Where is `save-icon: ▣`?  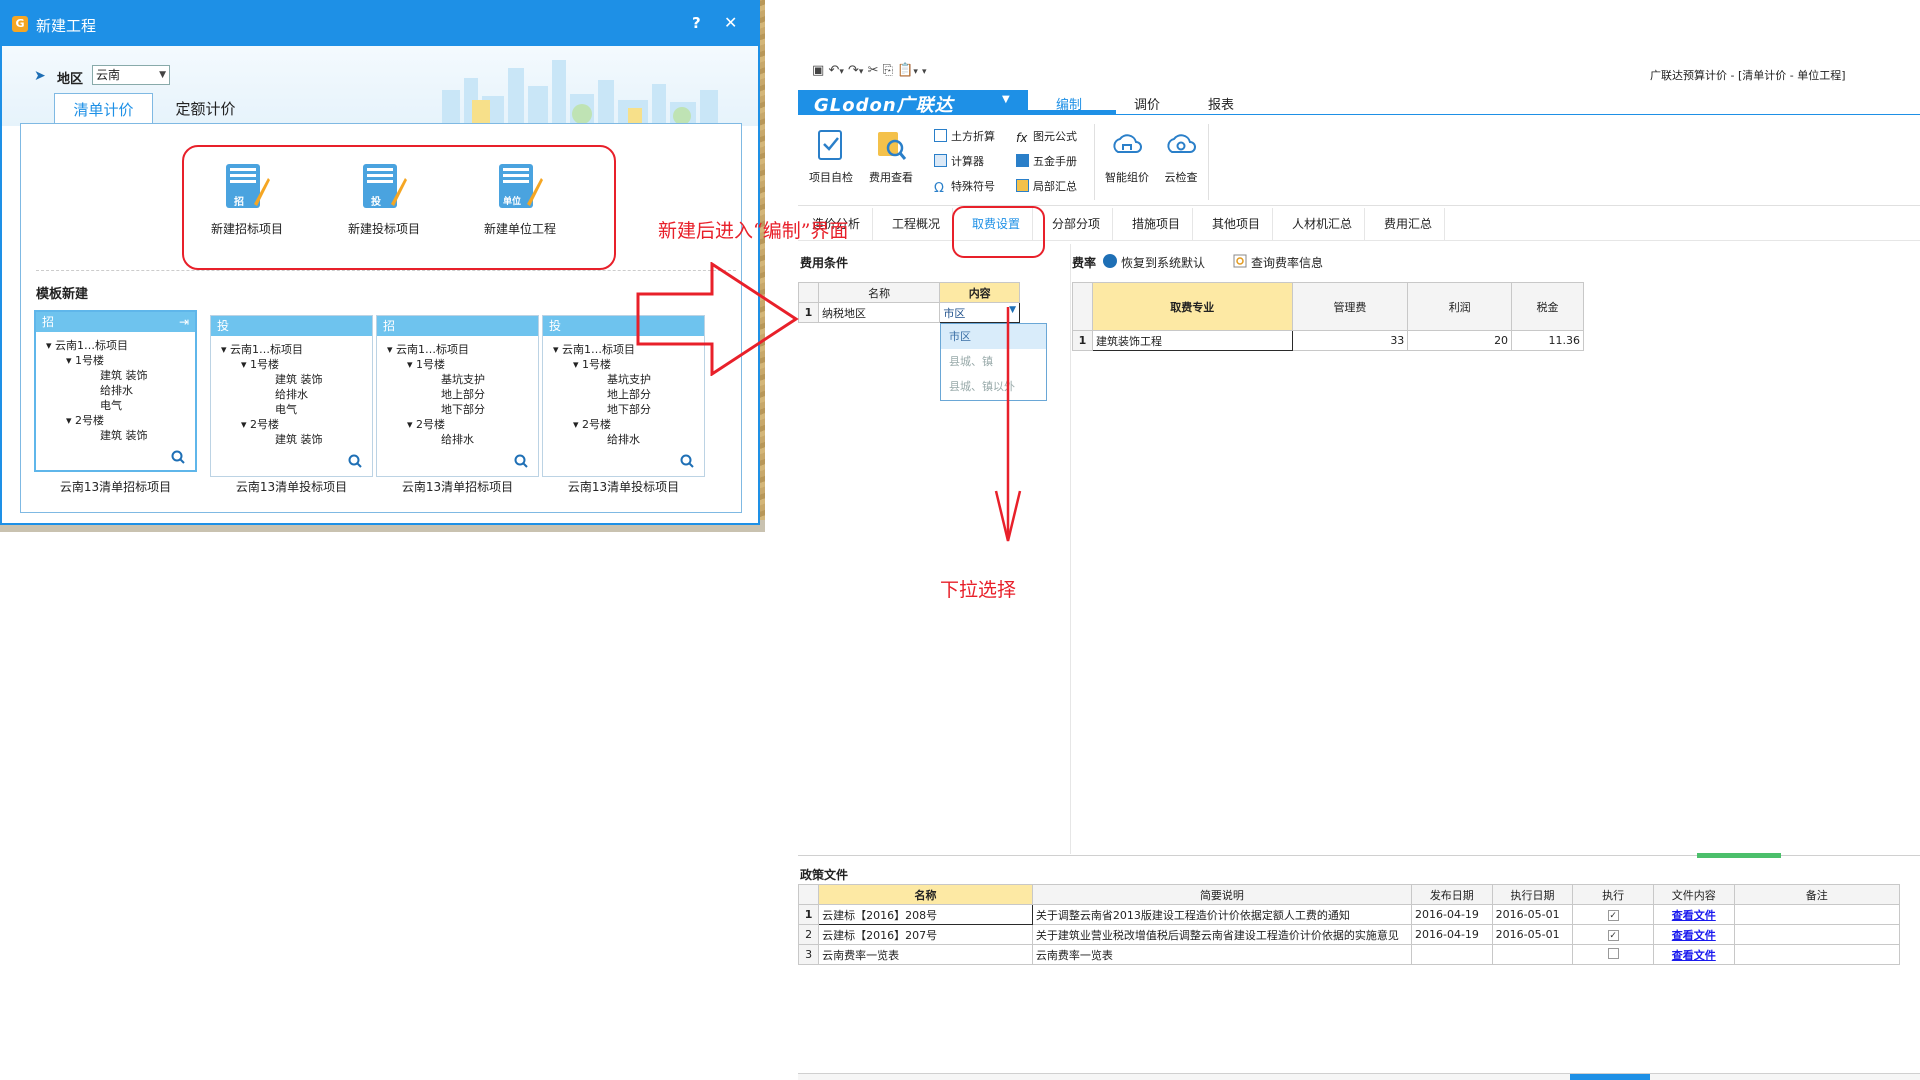 save-icon: ▣ is located at coordinates (818, 70).